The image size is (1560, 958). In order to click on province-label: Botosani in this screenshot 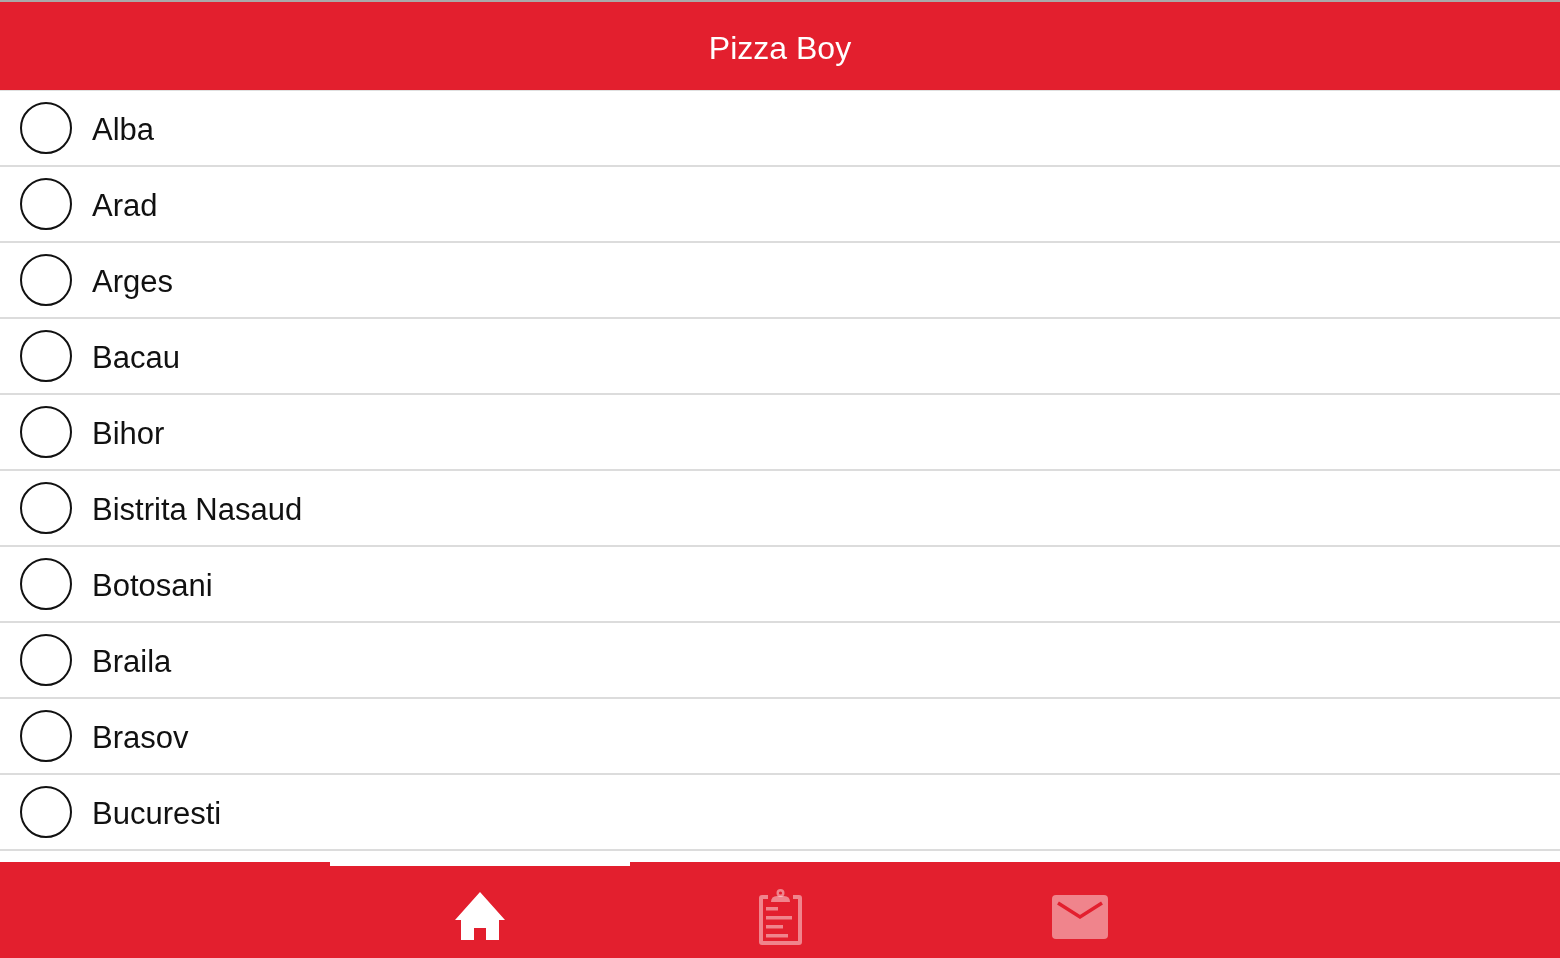, I will do `click(152, 585)`.